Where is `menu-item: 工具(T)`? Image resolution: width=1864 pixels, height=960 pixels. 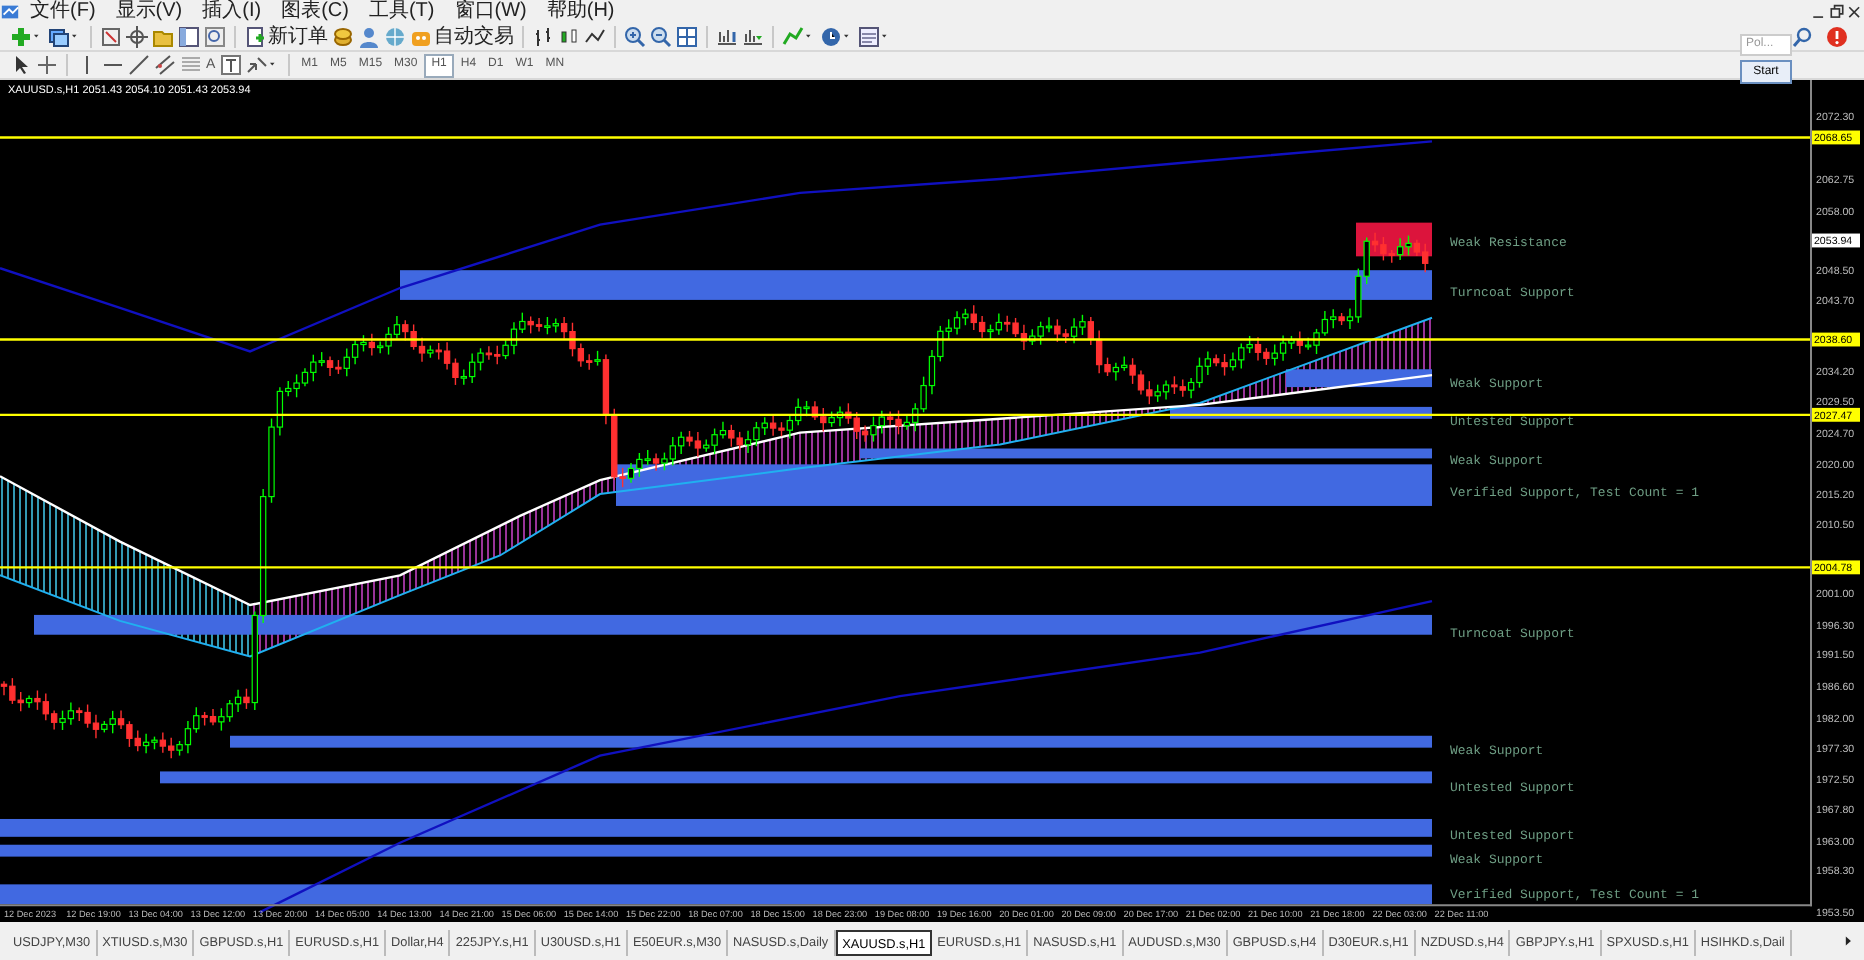
menu-item: 工具(T) is located at coordinates (401, 12).